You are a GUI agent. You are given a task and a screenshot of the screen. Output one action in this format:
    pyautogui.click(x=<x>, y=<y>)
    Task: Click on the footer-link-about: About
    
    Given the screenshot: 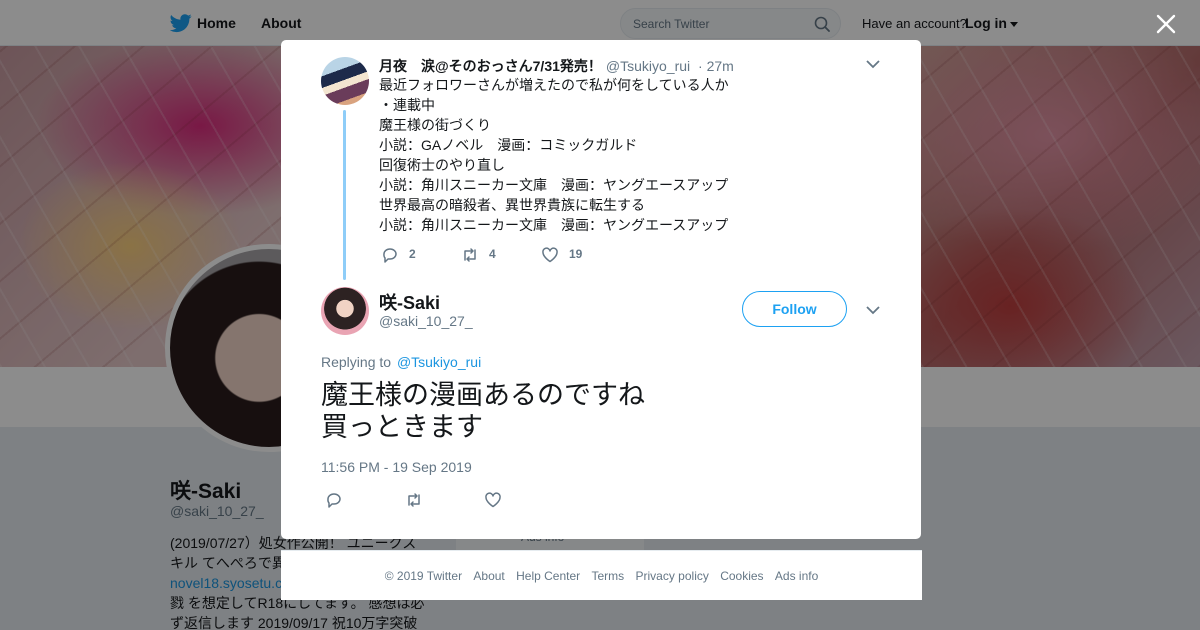 What is the action you would take?
    pyautogui.click(x=488, y=576)
    